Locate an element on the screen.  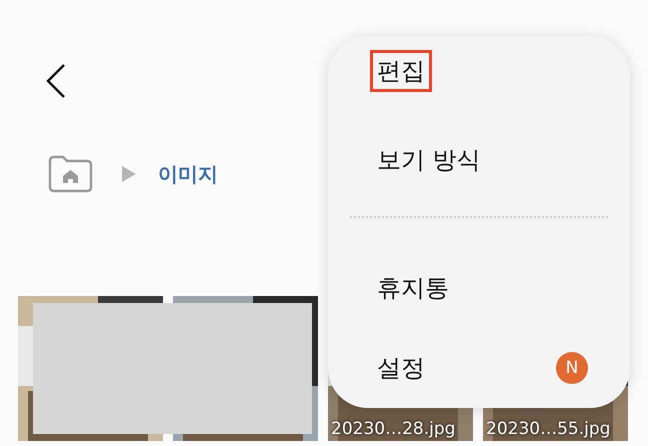
breadcrumb-current: 이미지 is located at coordinates (188, 174).